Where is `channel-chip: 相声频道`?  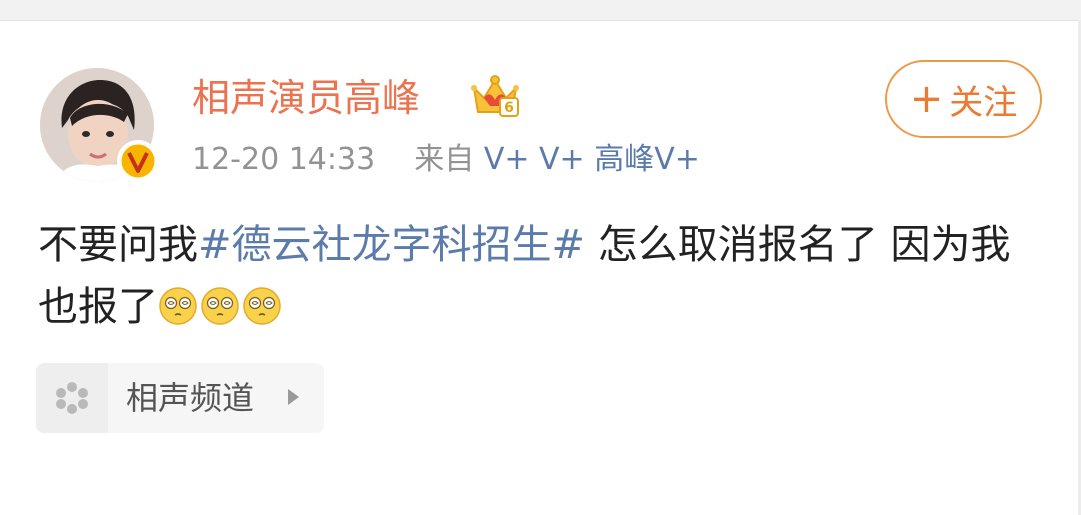 channel-chip: 相声频道 is located at coordinates (180, 398).